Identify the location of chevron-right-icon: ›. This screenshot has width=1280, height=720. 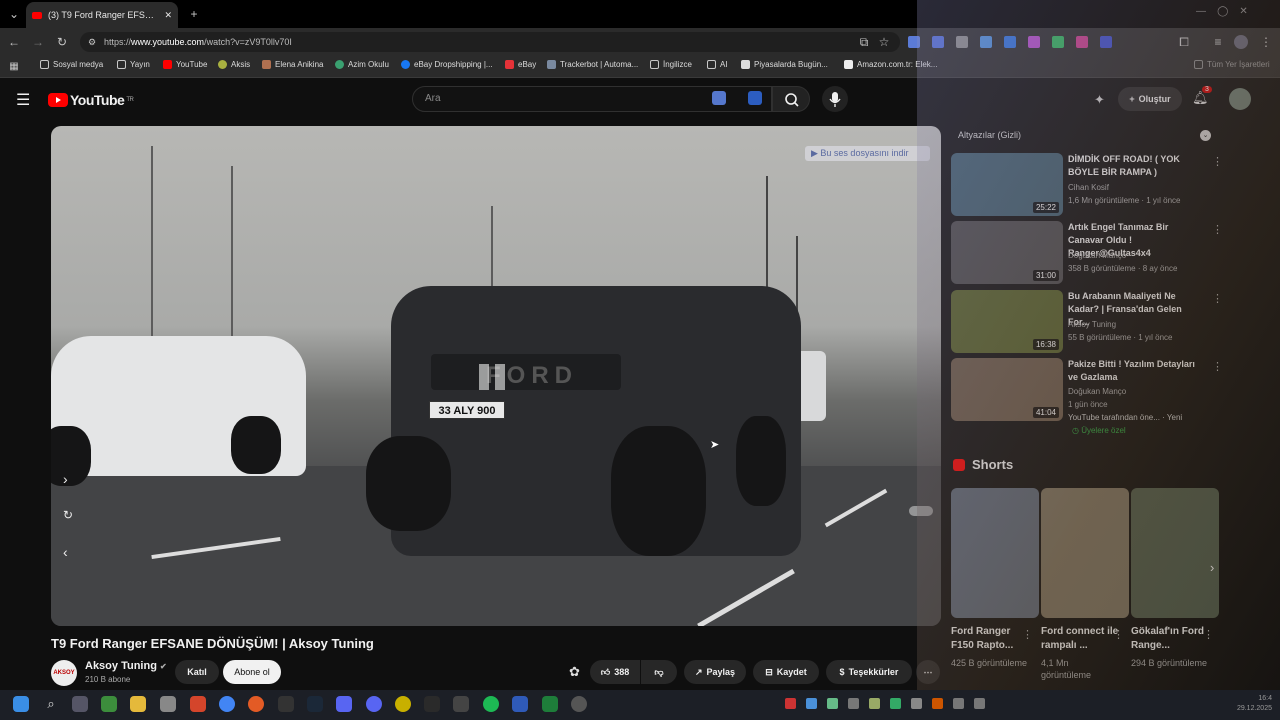
(65, 479).